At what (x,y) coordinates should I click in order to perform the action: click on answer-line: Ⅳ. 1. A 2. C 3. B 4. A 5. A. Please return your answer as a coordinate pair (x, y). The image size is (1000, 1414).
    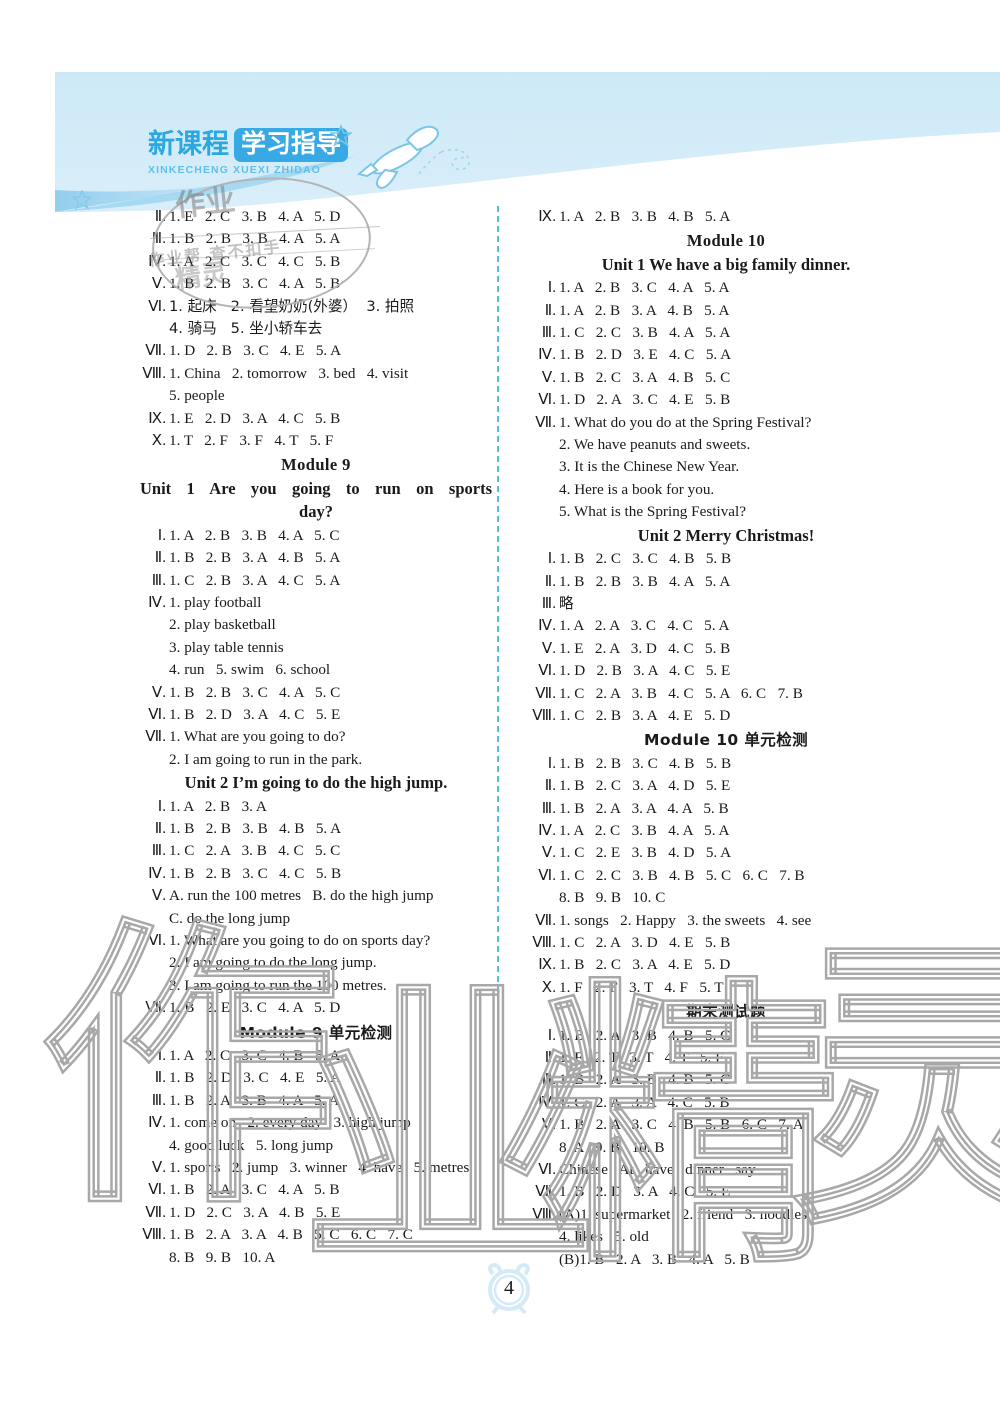
    Looking at the image, I should click on (726, 831).